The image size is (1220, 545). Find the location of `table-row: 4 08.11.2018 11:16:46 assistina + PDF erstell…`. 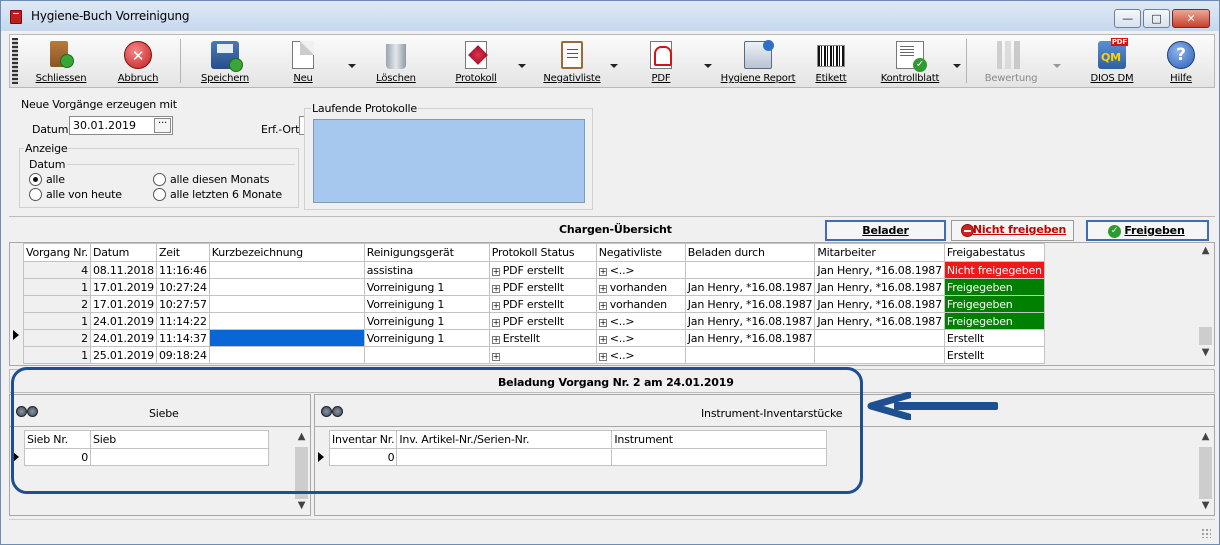

table-row: 4 08.11.2018 11:16:46 assistina + PDF erstell… is located at coordinates (534, 270).